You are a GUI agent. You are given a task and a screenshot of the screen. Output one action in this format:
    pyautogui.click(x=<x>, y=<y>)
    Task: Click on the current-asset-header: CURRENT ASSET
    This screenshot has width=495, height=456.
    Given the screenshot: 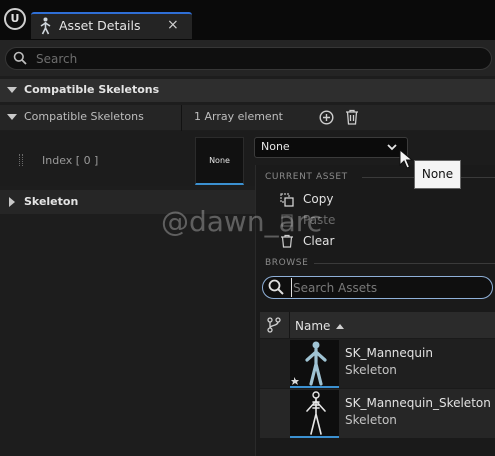 What is the action you would take?
    pyautogui.click(x=306, y=177)
    